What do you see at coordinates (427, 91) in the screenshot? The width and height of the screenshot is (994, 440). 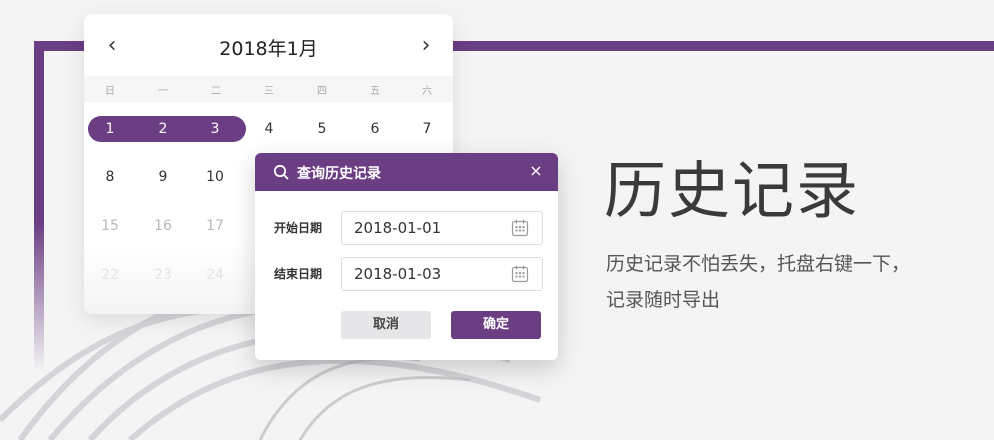 I see `weekday-label: 六` at bounding box center [427, 91].